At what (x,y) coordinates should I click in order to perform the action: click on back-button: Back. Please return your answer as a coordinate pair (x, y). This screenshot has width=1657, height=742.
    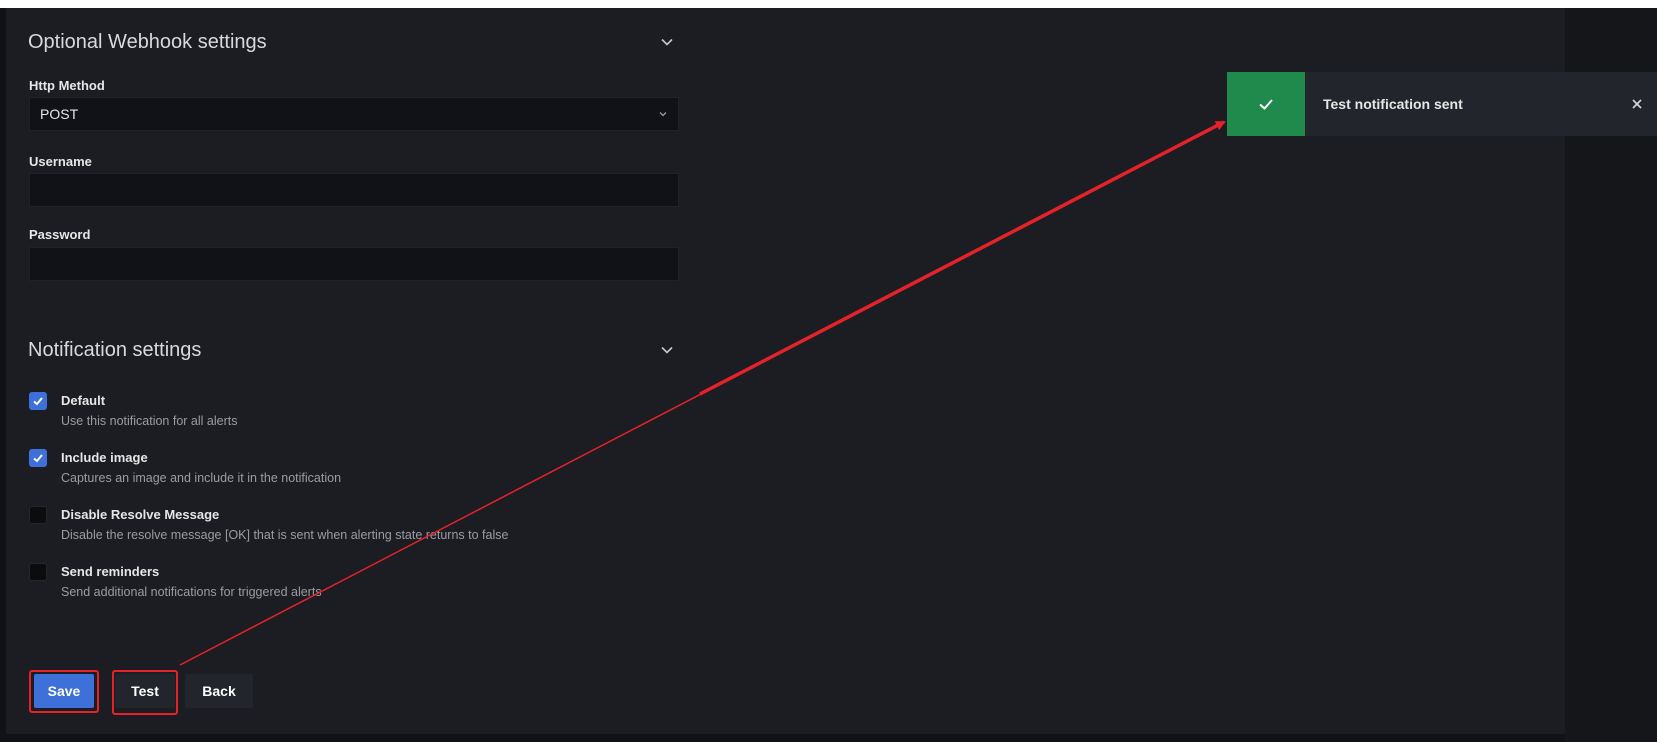
    Looking at the image, I should click on (219, 691).